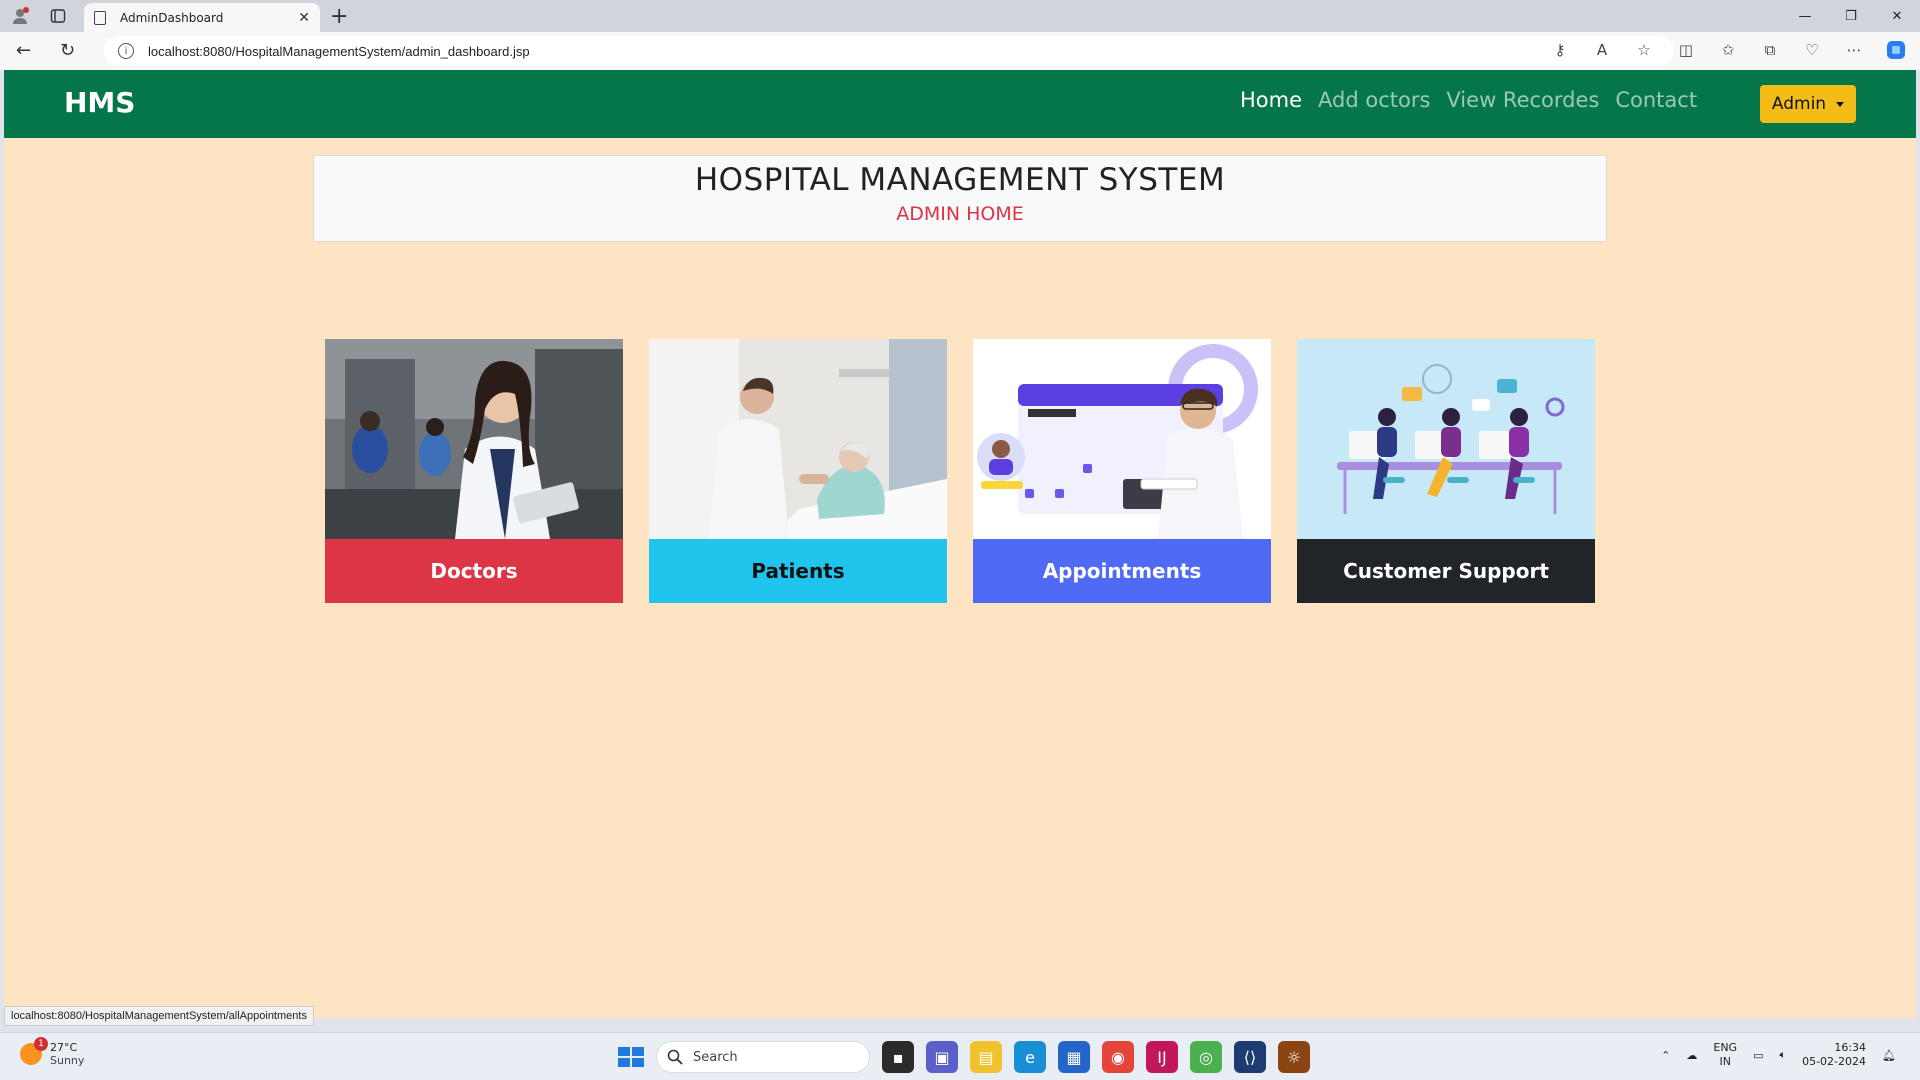  I want to click on nav-add-doctors: Add octors, so click(1374, 100).